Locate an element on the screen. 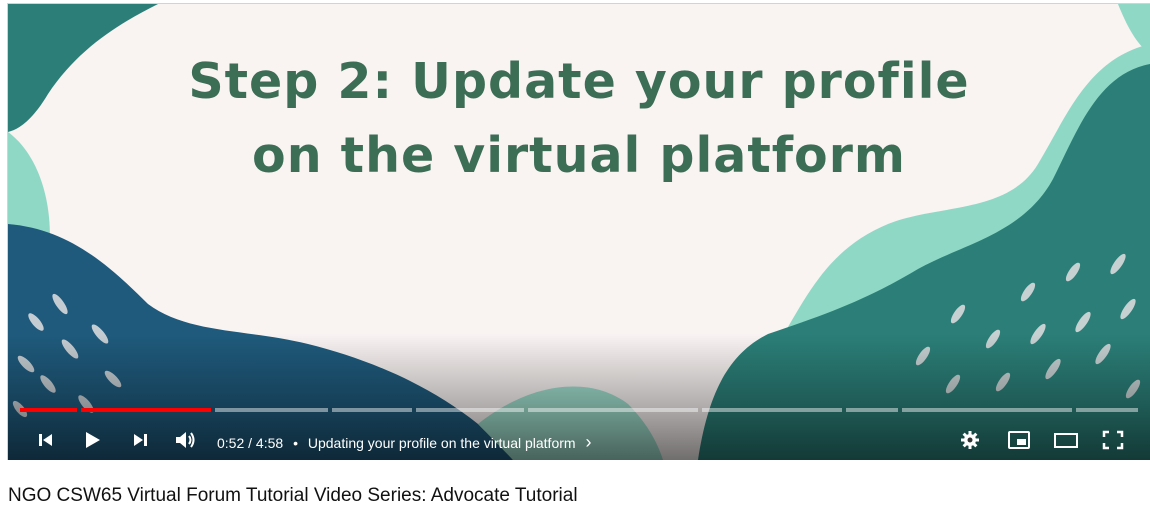  current-time: 0:52 is located at coordinates (231, 443).